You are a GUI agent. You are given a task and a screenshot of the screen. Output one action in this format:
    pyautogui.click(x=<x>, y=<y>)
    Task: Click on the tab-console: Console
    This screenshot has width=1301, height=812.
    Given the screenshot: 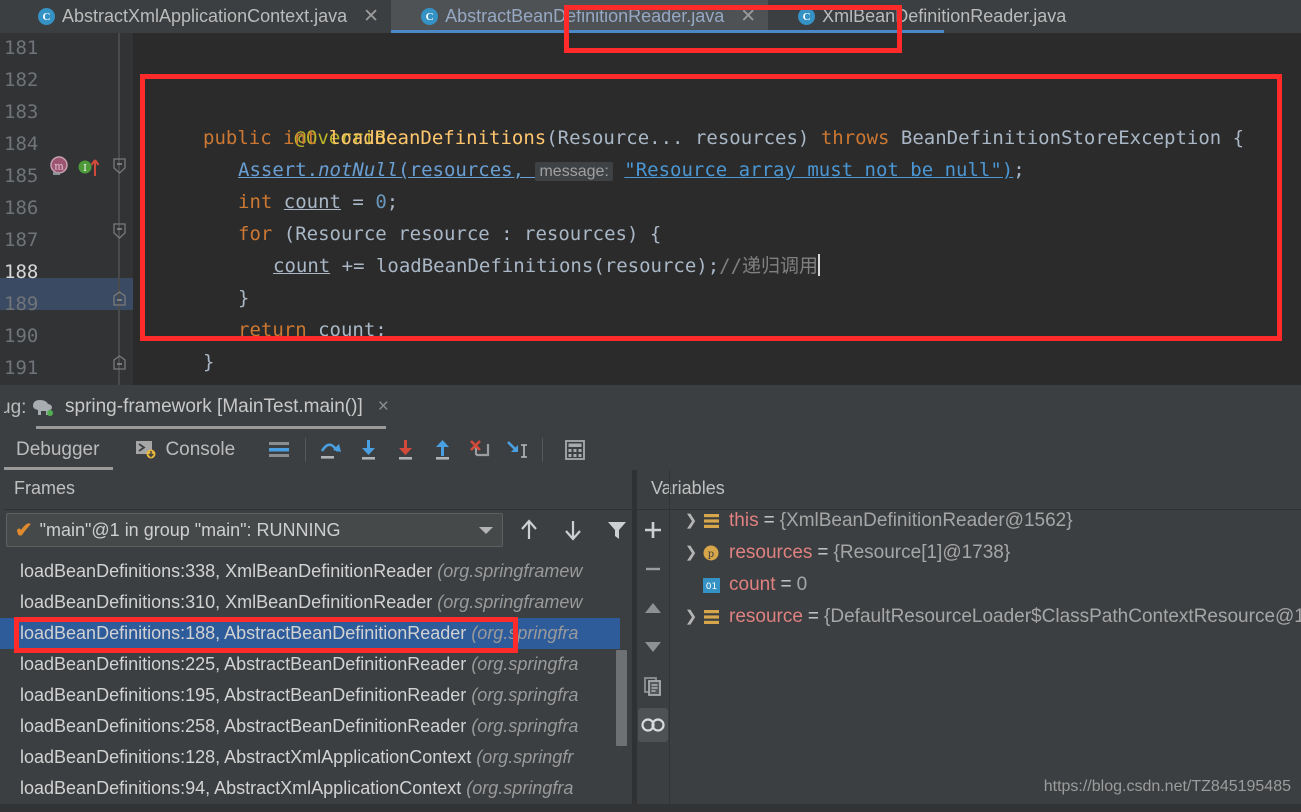 What is the action you would take?
    pyautogui.click(x=181, y=449)
    